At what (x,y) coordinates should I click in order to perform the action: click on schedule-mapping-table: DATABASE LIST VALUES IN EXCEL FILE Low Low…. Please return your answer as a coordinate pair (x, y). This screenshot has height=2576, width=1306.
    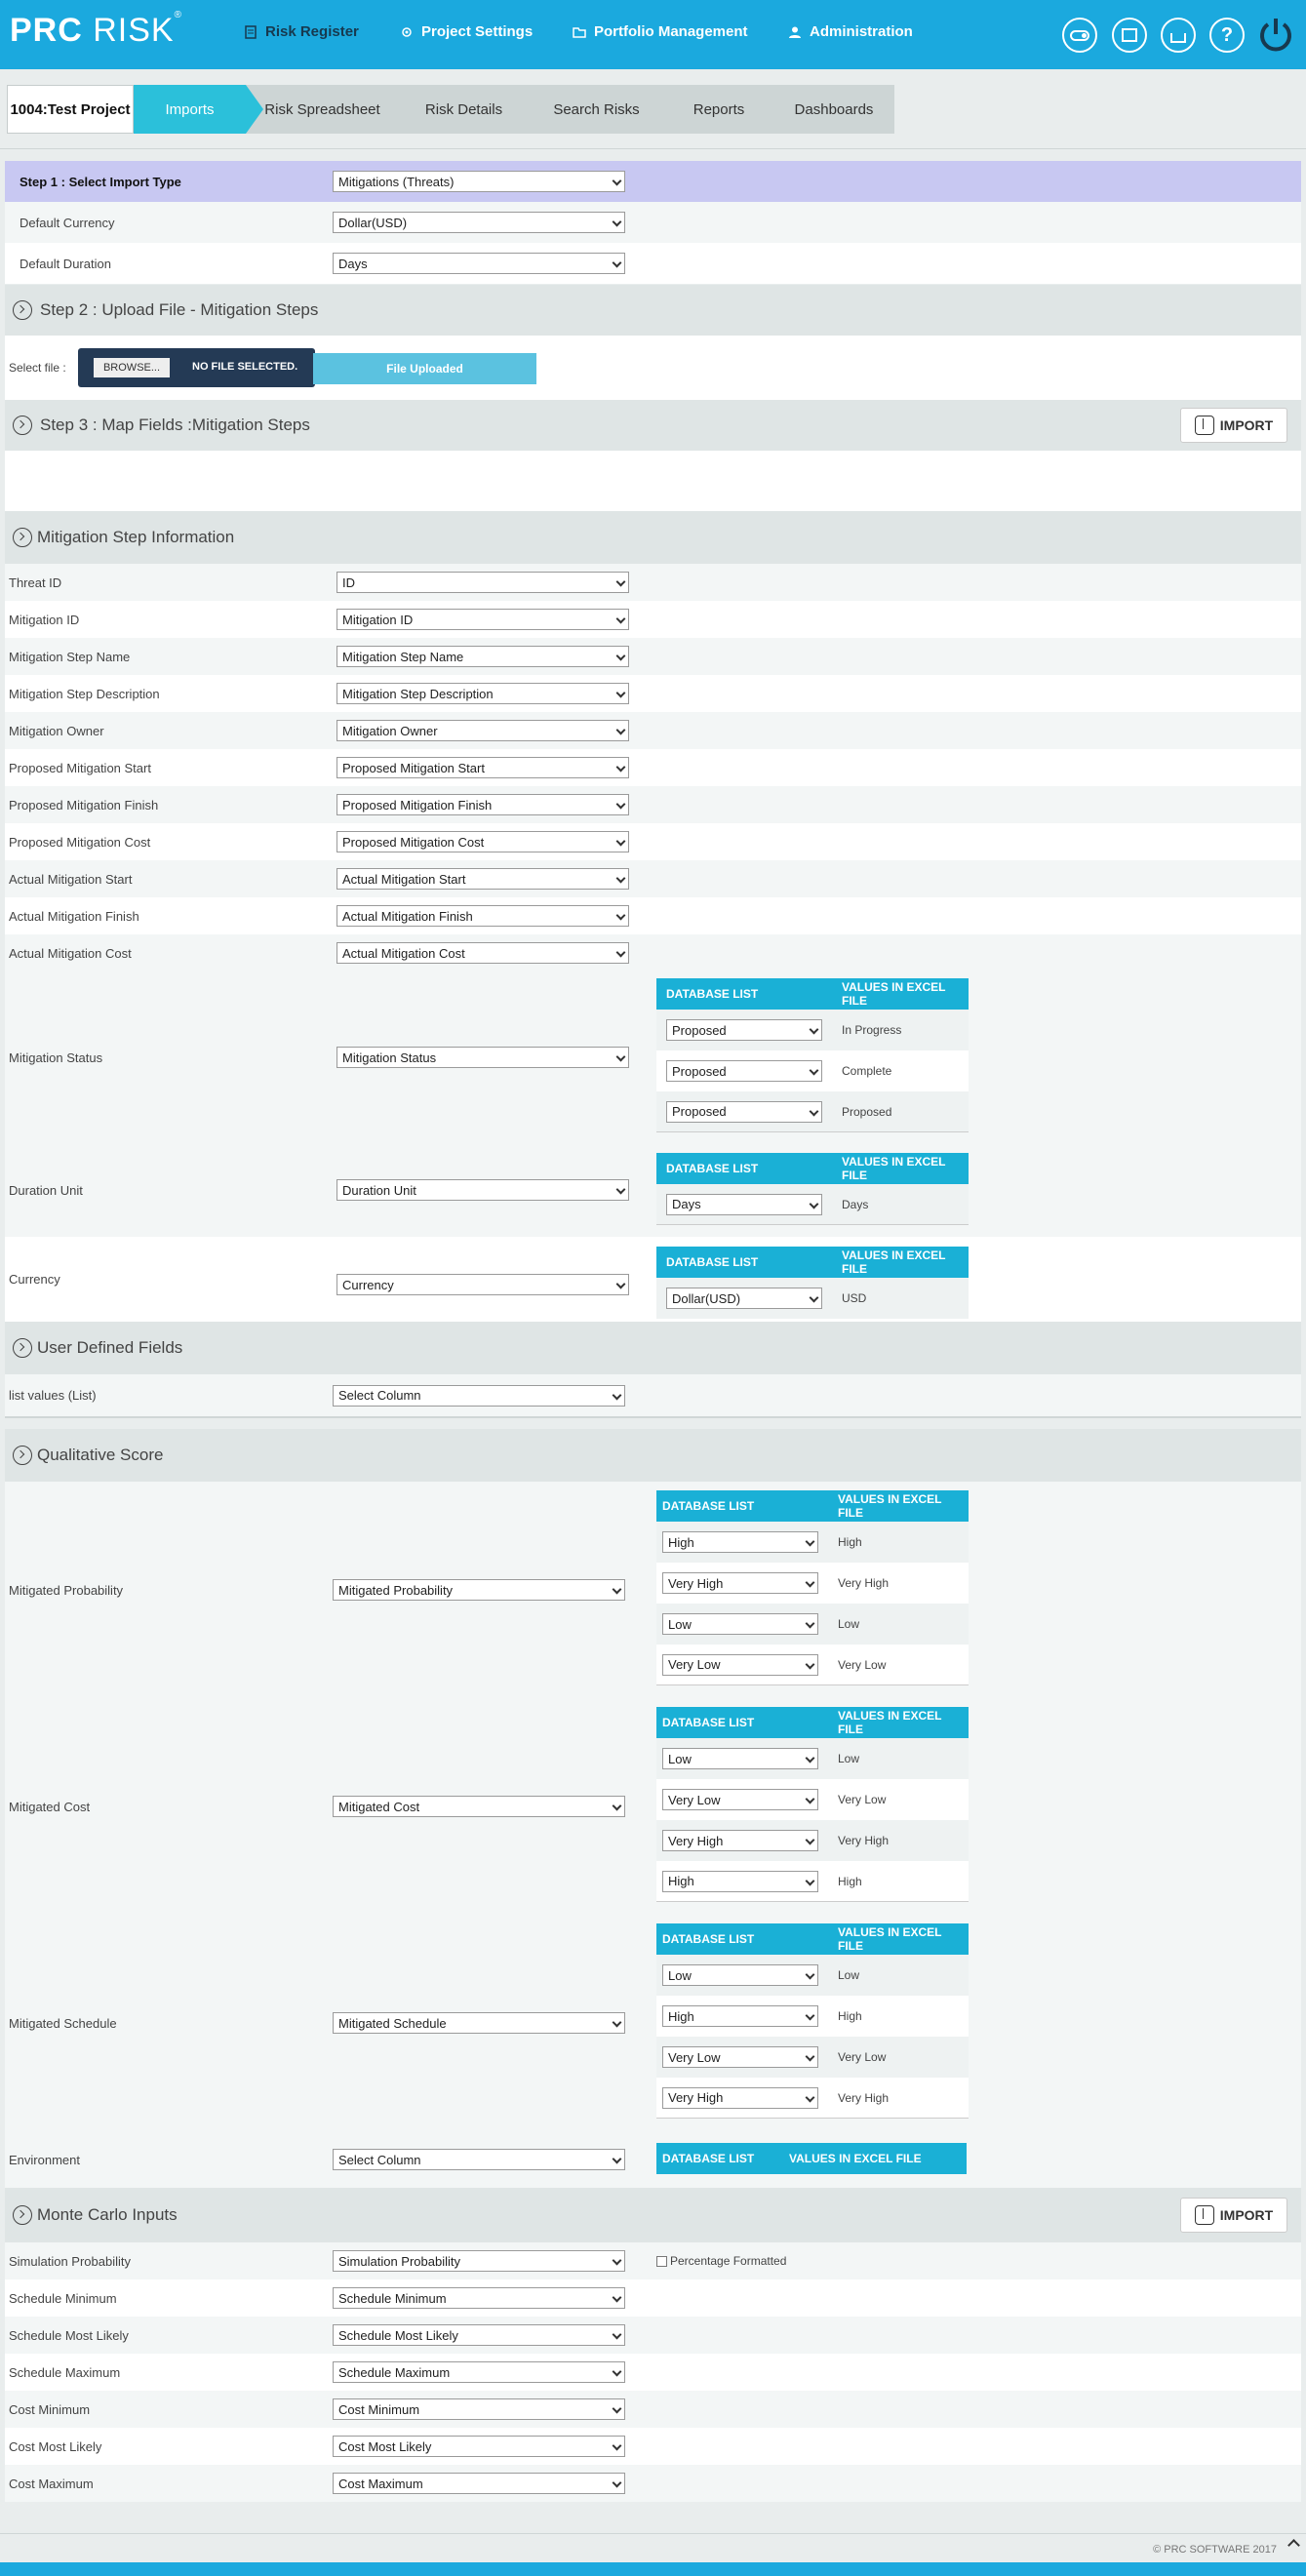
    Looking at the image, I should click on (812, 2021).